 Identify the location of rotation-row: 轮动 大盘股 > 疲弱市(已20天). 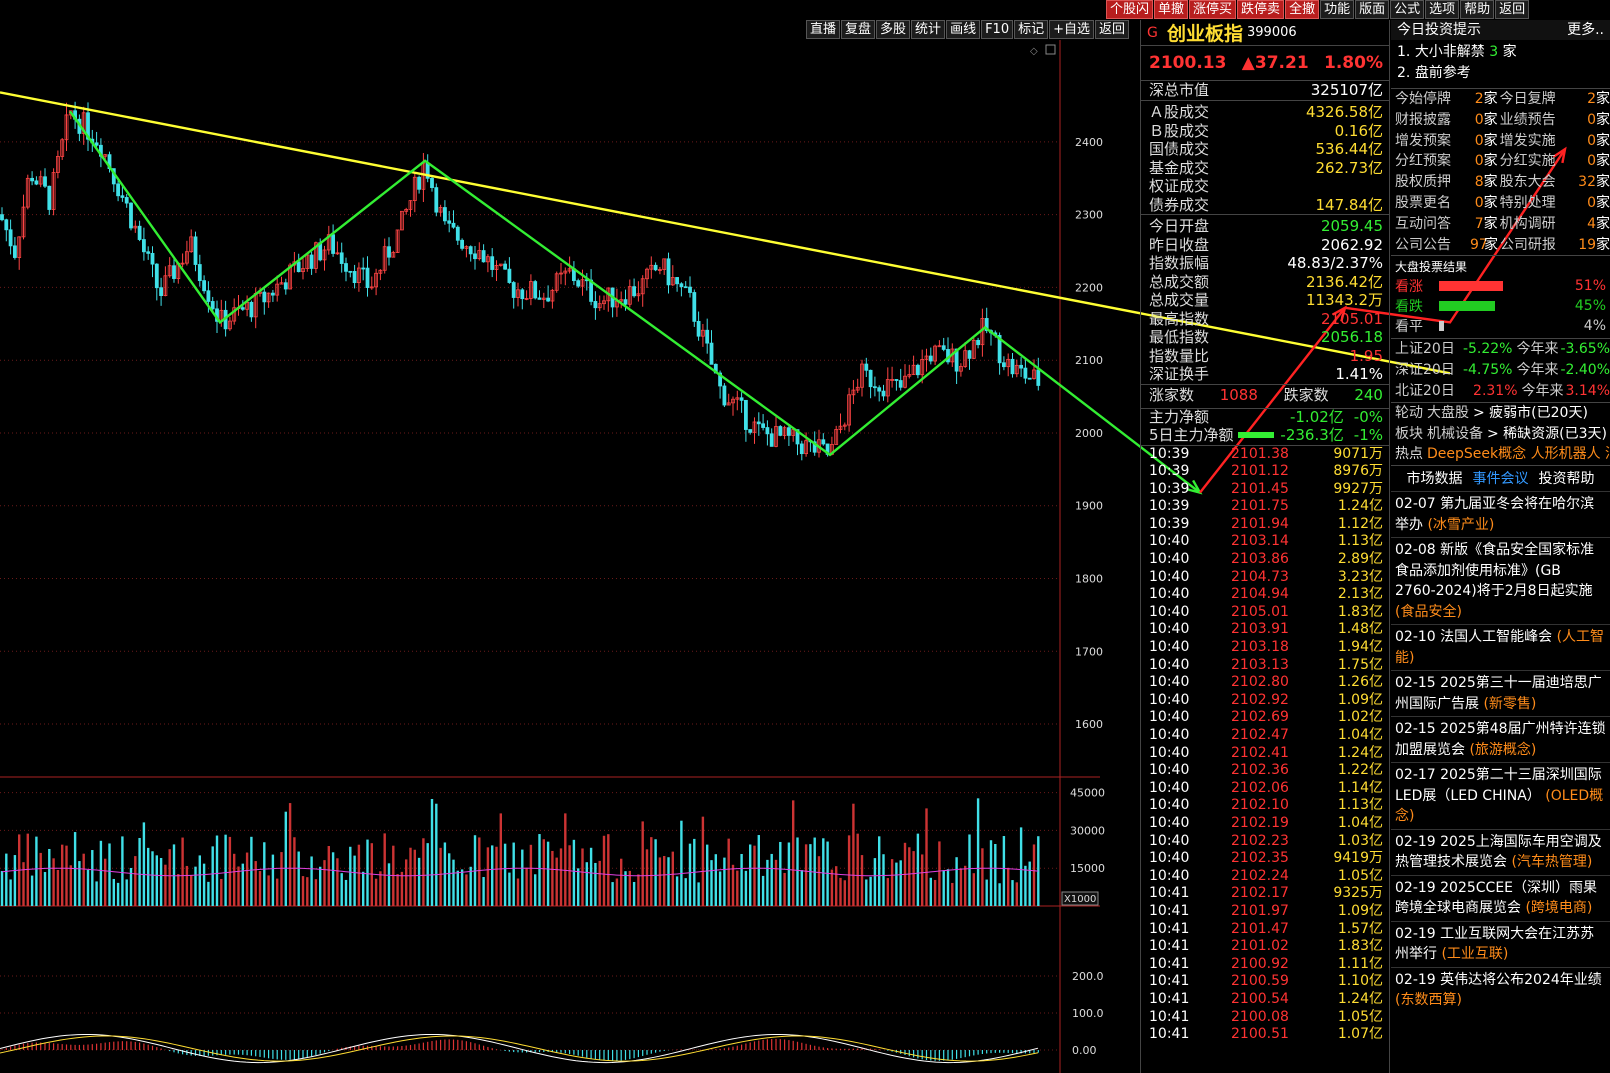
(1500, 413).